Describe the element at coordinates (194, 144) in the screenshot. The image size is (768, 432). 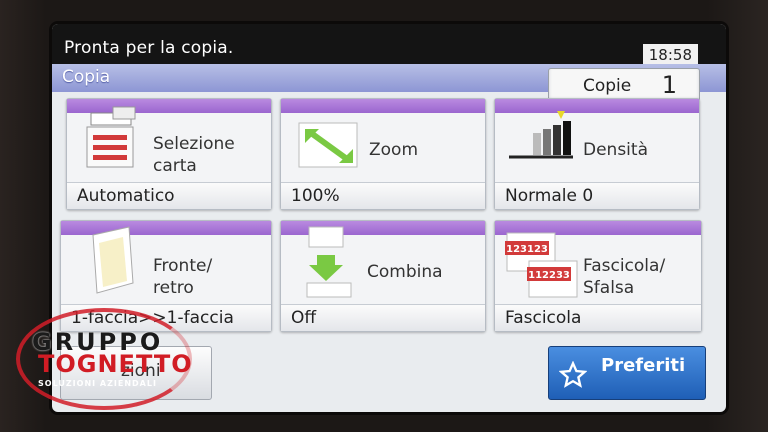
I see `tile-label: Selezione` at that location.